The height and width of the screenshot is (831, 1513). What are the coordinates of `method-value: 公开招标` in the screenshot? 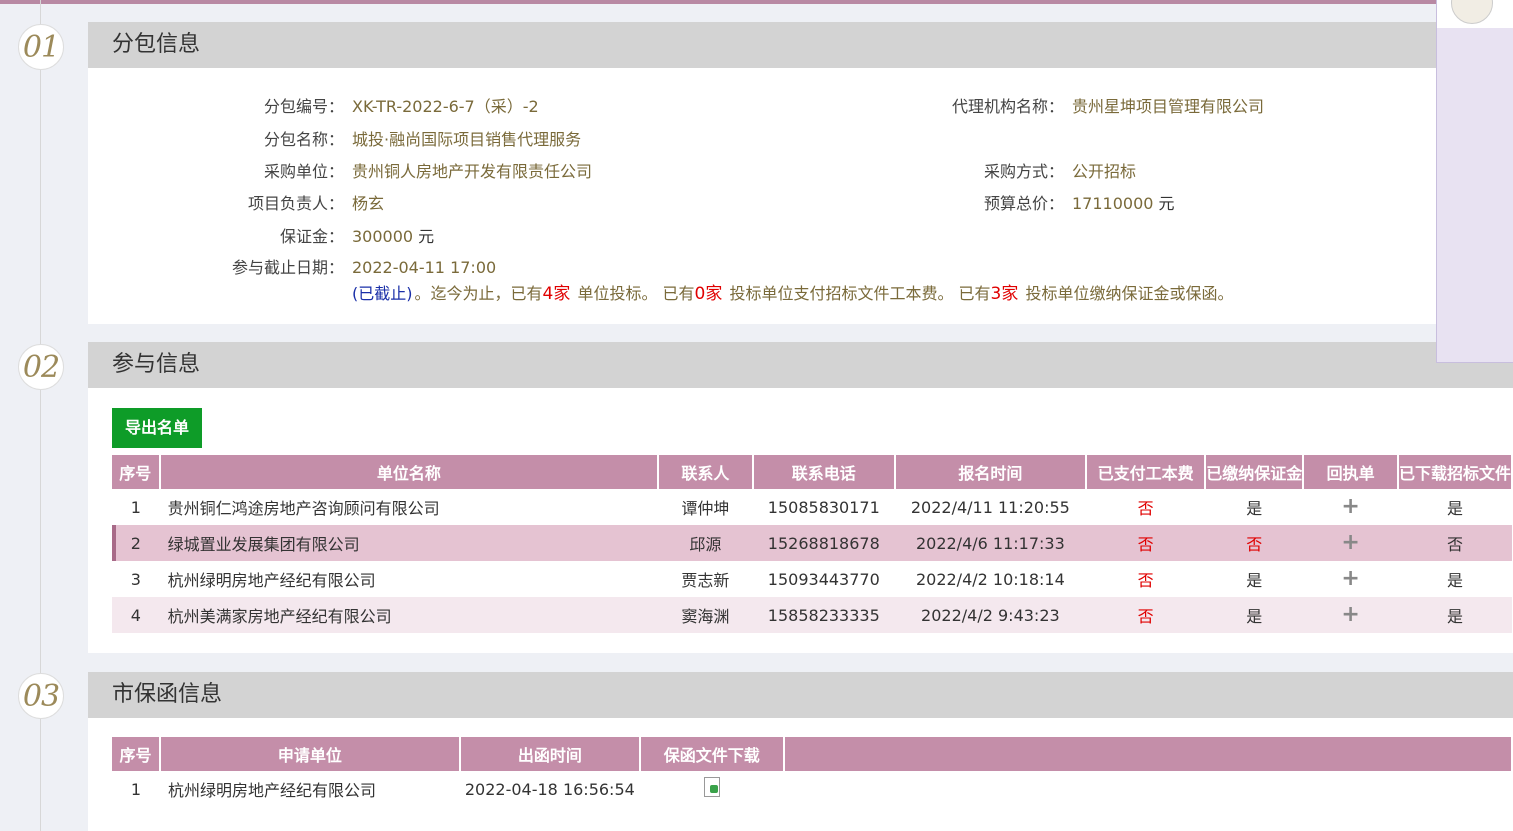 It's located at (1104, 171).